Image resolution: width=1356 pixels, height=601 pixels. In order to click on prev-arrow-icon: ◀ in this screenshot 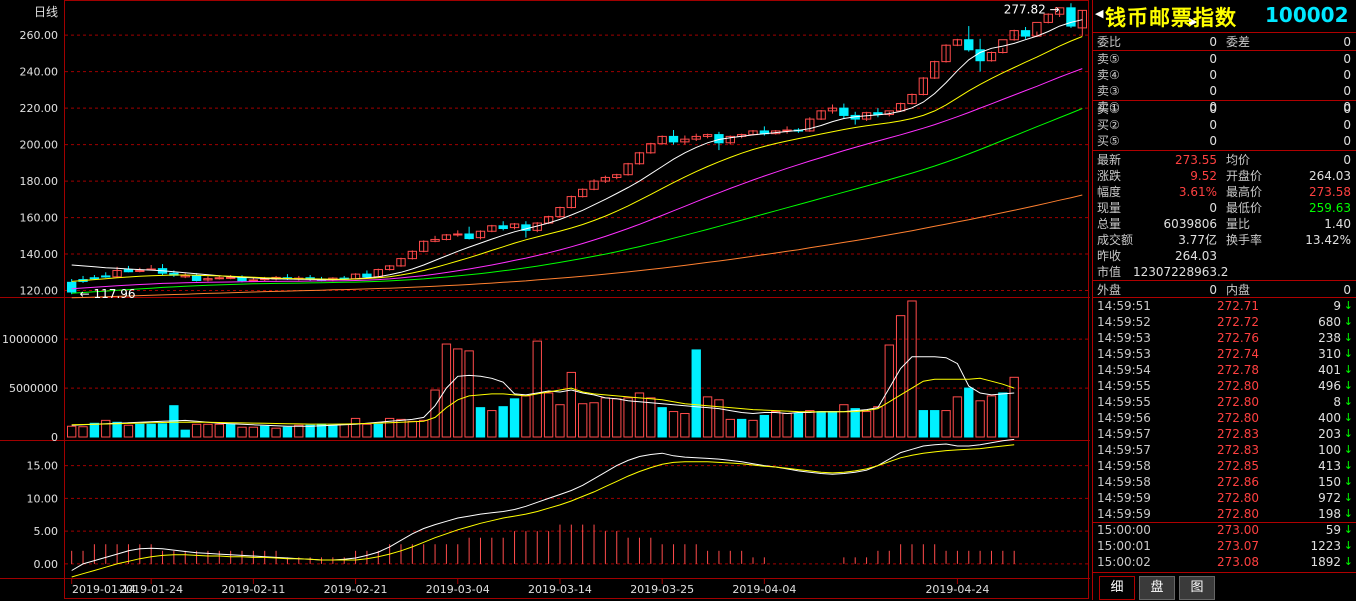, I will do `click(1099, 13)`.